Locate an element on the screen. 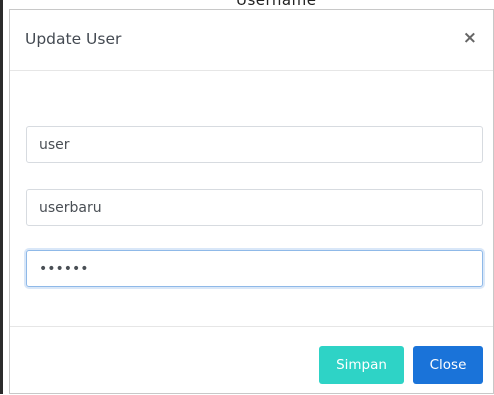 This screenshot has height=395, width=494. save-button: Simpan is located at coordinates (361, 365).